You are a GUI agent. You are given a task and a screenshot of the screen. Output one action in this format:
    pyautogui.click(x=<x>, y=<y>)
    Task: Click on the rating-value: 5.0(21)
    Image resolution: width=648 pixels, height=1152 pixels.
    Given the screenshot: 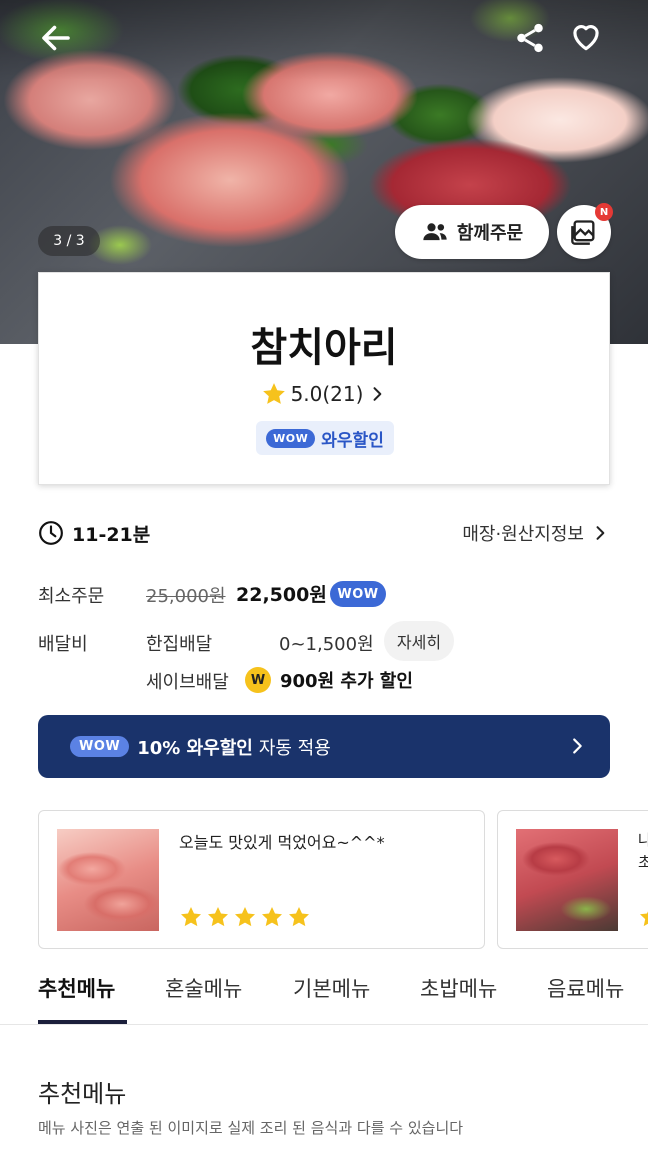 What is the action you would take?
    pyautogui.click(x=327, y=394)
    